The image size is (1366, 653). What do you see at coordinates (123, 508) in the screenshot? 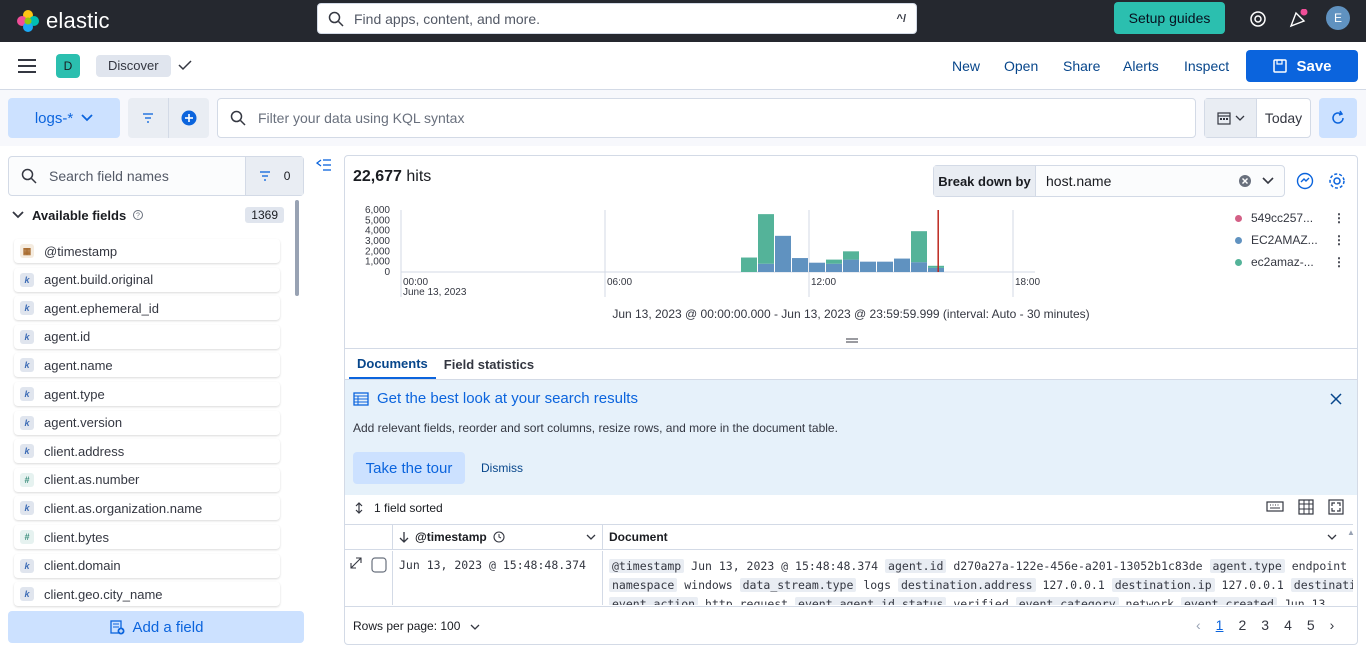
I see `field-name: client.as.organization.name` at bounding box center [123, 508].